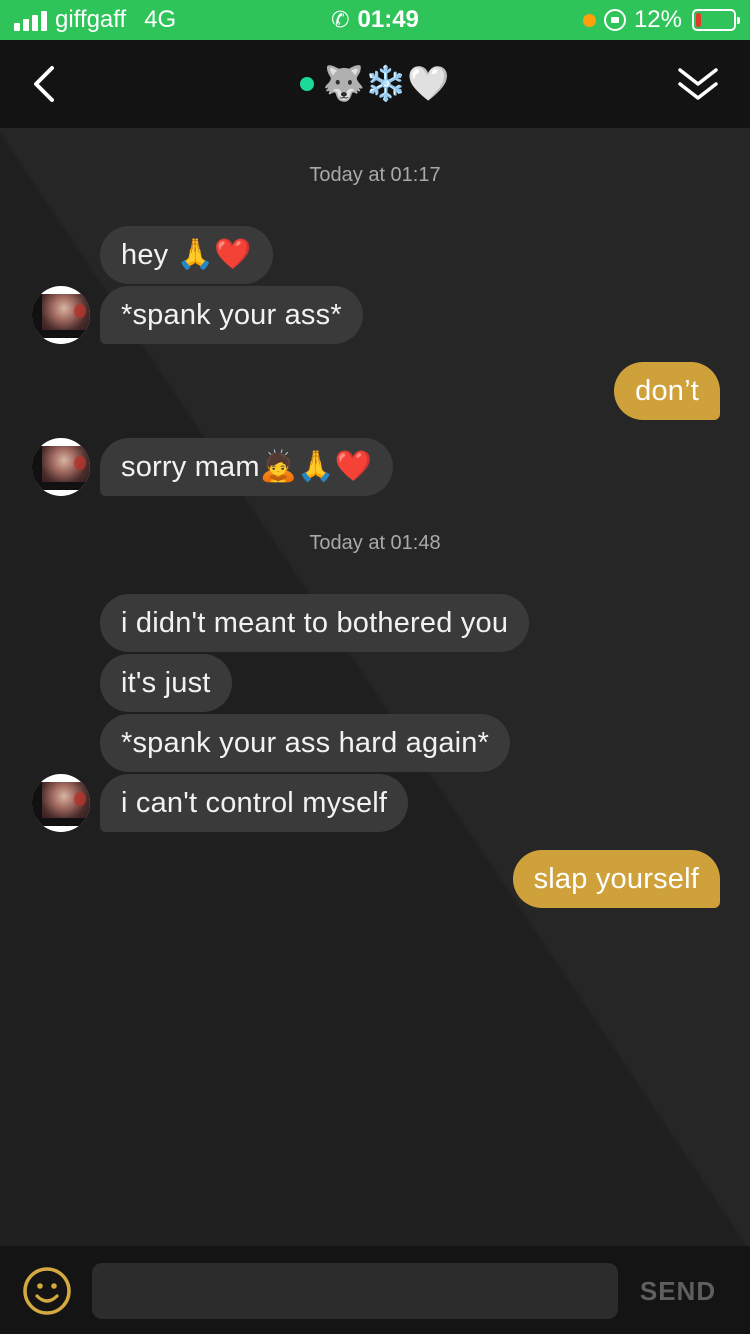 The height and width of the screenshot is (1334, 750). I want to click on outgoing-message: slap yourself, so click(616, 879).